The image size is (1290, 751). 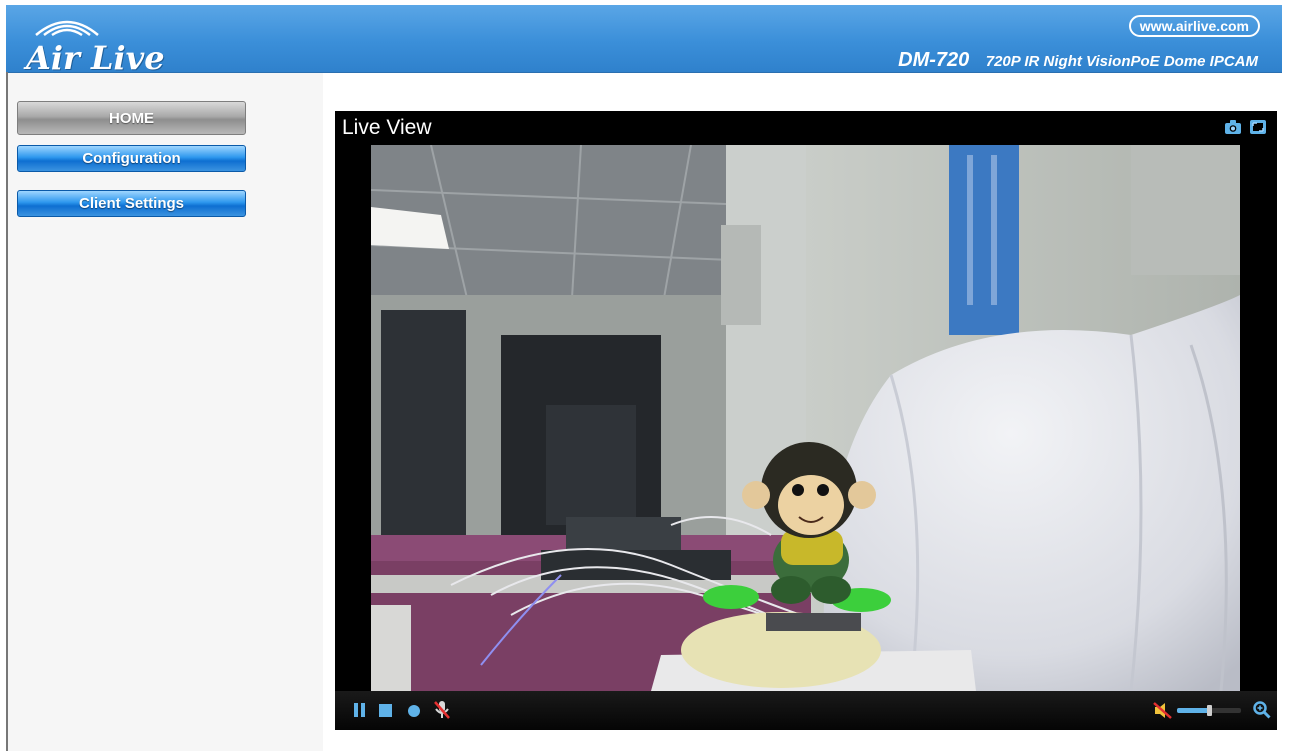 I want to click on brand-name: Air Live, so click(x=95, y=58).